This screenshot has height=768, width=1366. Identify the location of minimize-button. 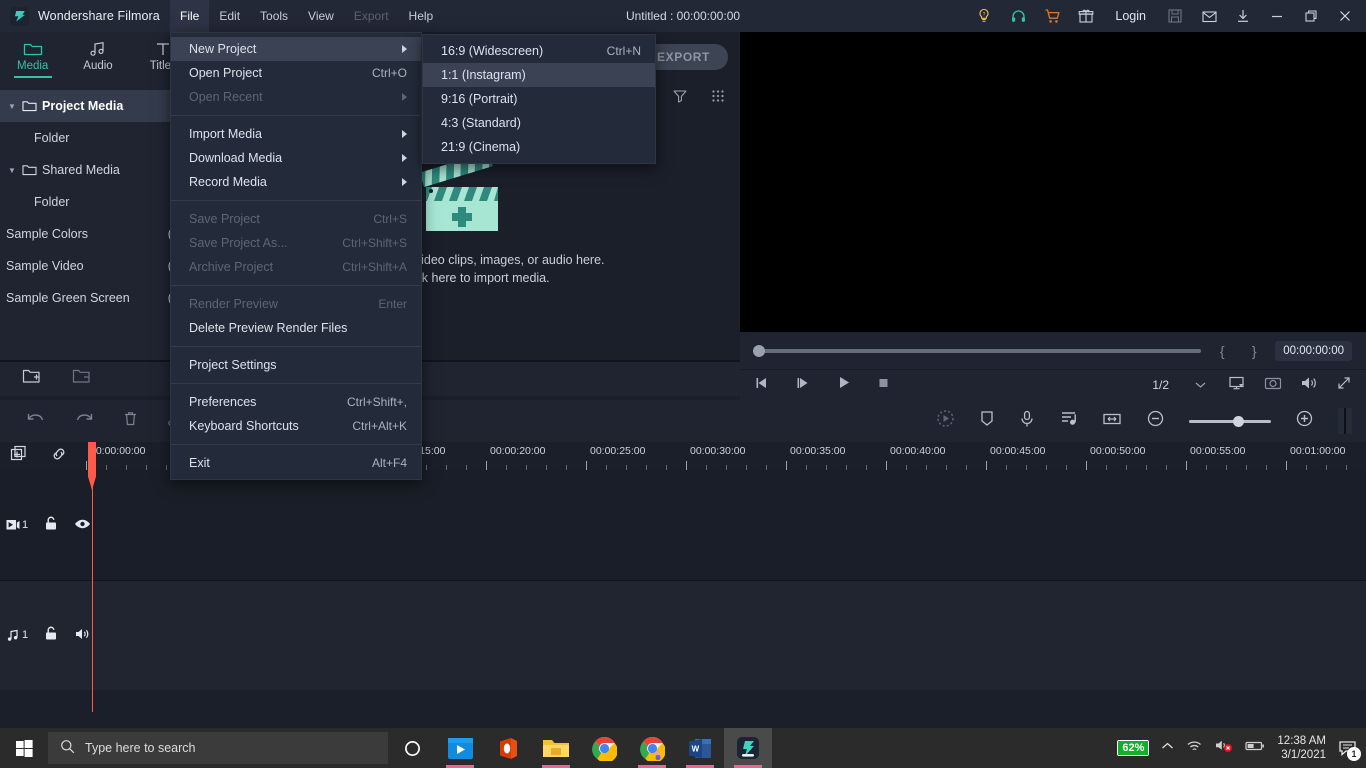
(1277, 16).